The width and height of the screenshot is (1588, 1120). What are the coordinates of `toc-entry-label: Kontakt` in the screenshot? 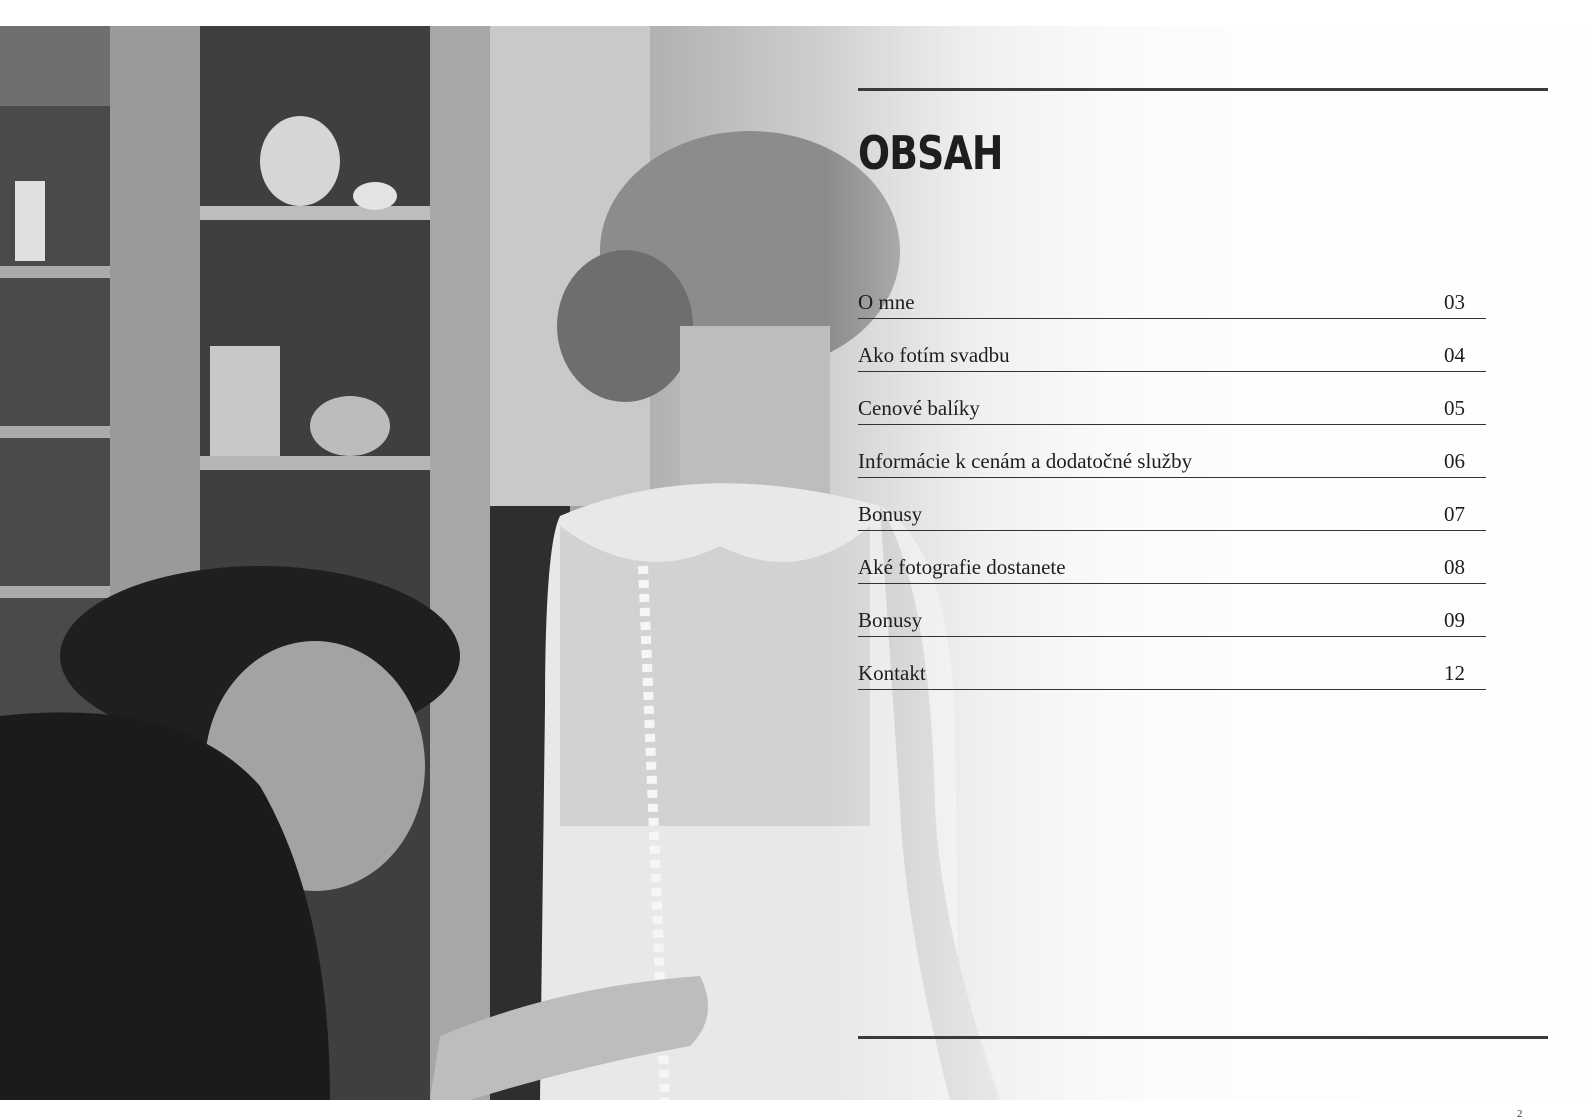 It's located at (892, 673).